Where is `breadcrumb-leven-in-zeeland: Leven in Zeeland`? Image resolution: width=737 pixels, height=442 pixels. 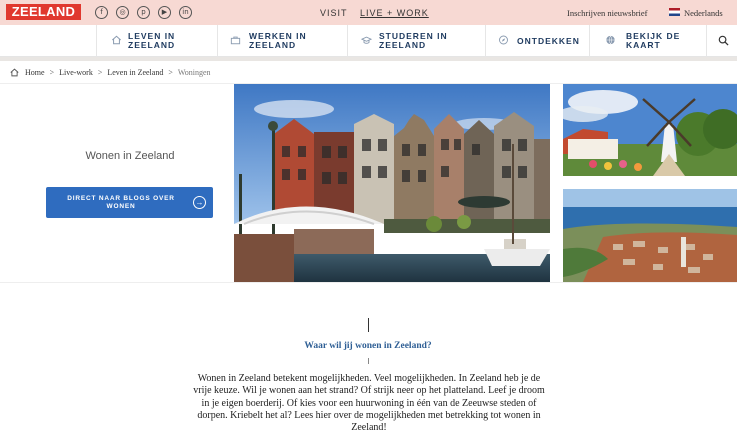
breadcrumb-leven-in-zeeland: Leven in Zeeland is located at coordinates (135, 72).